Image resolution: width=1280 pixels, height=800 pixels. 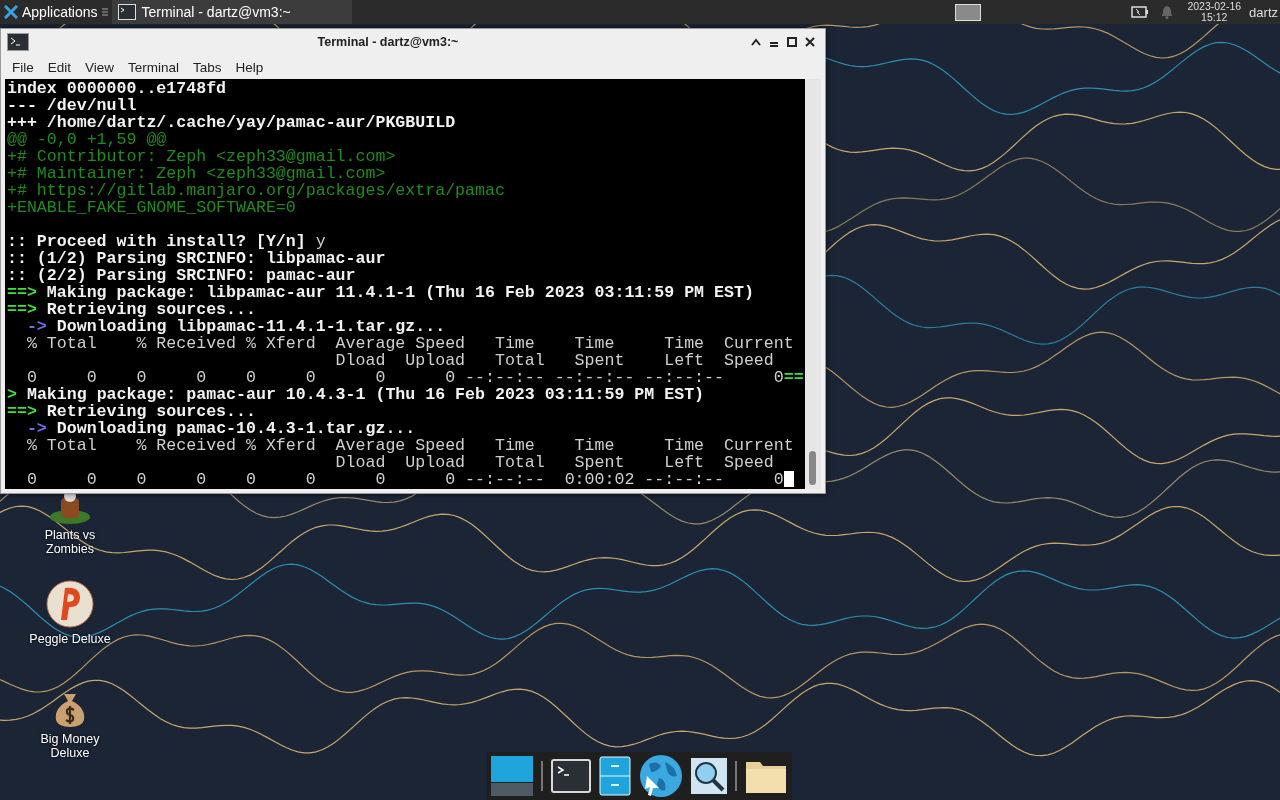 What do you see at coordinates (56, 12) in the screenshot?
I see `applications-menu: Applications` at bounding box center [56, 12].